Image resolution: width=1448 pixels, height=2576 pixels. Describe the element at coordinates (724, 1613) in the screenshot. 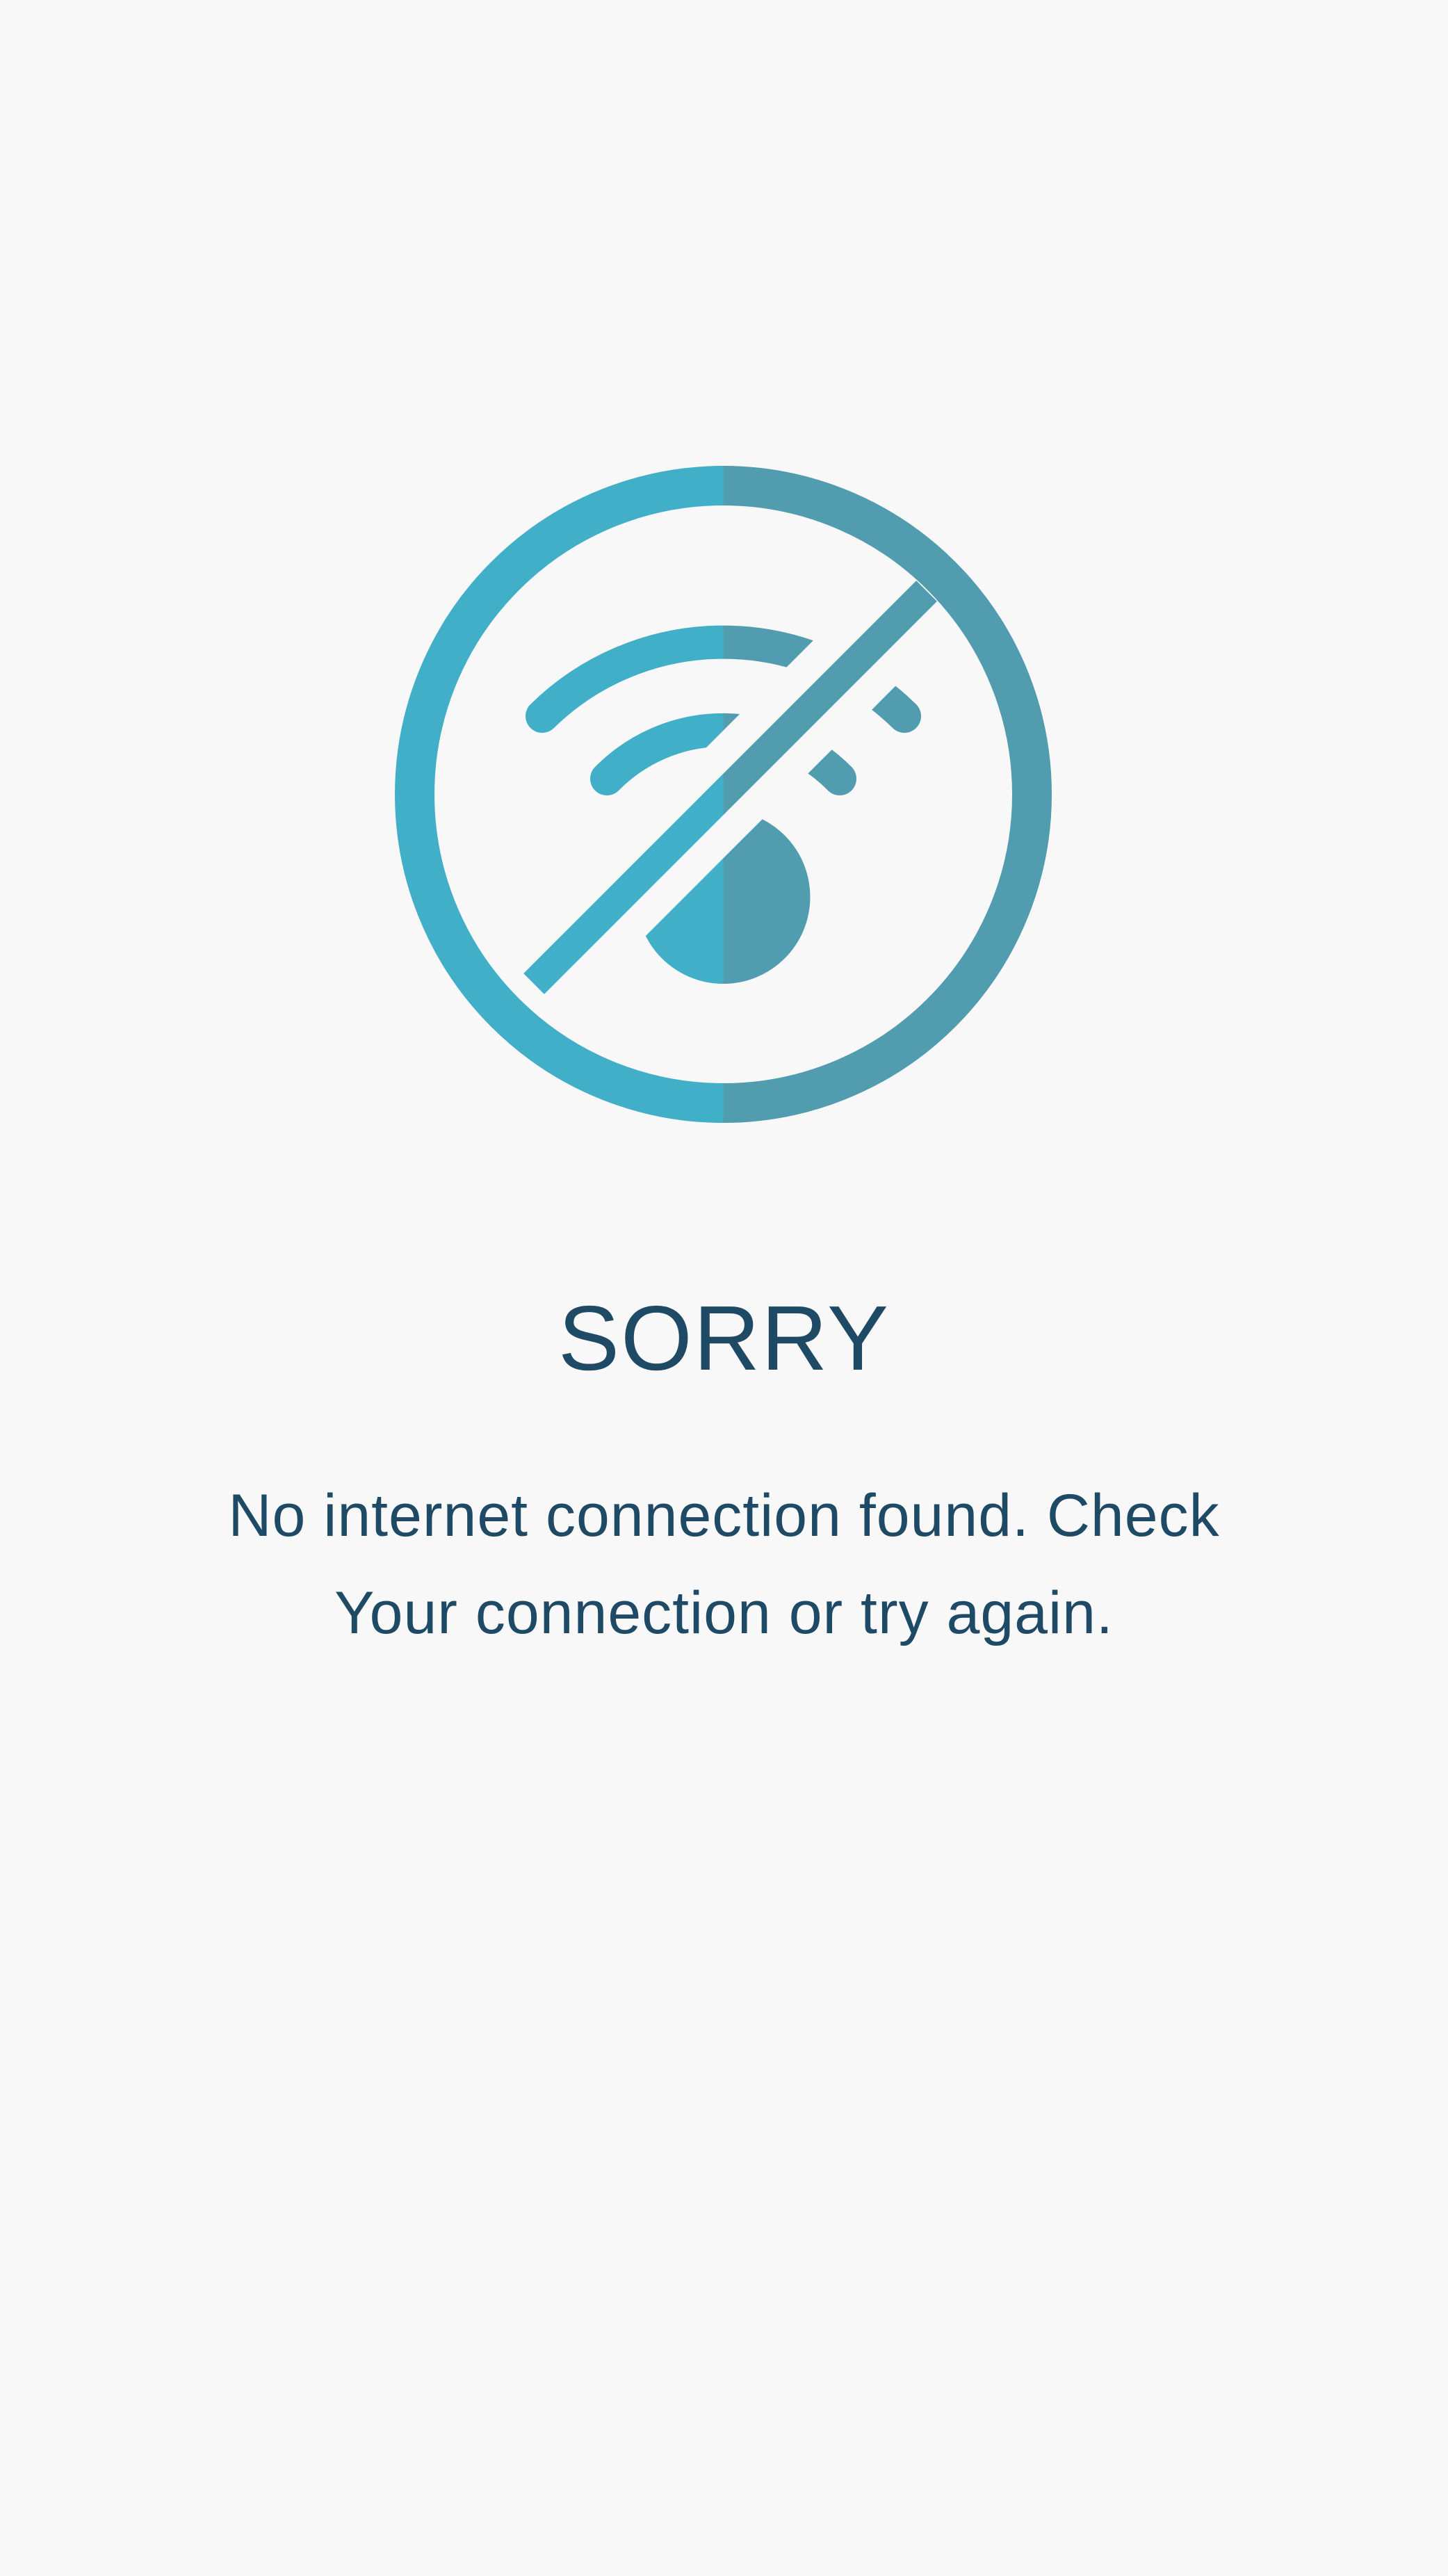

I see `error-message-line-2: Your connection or try again.` at that location.